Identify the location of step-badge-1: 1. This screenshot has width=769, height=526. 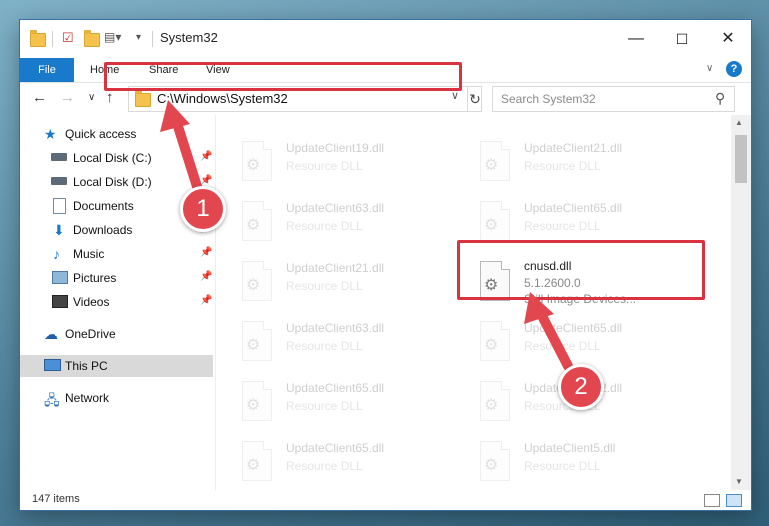
(203, 209).